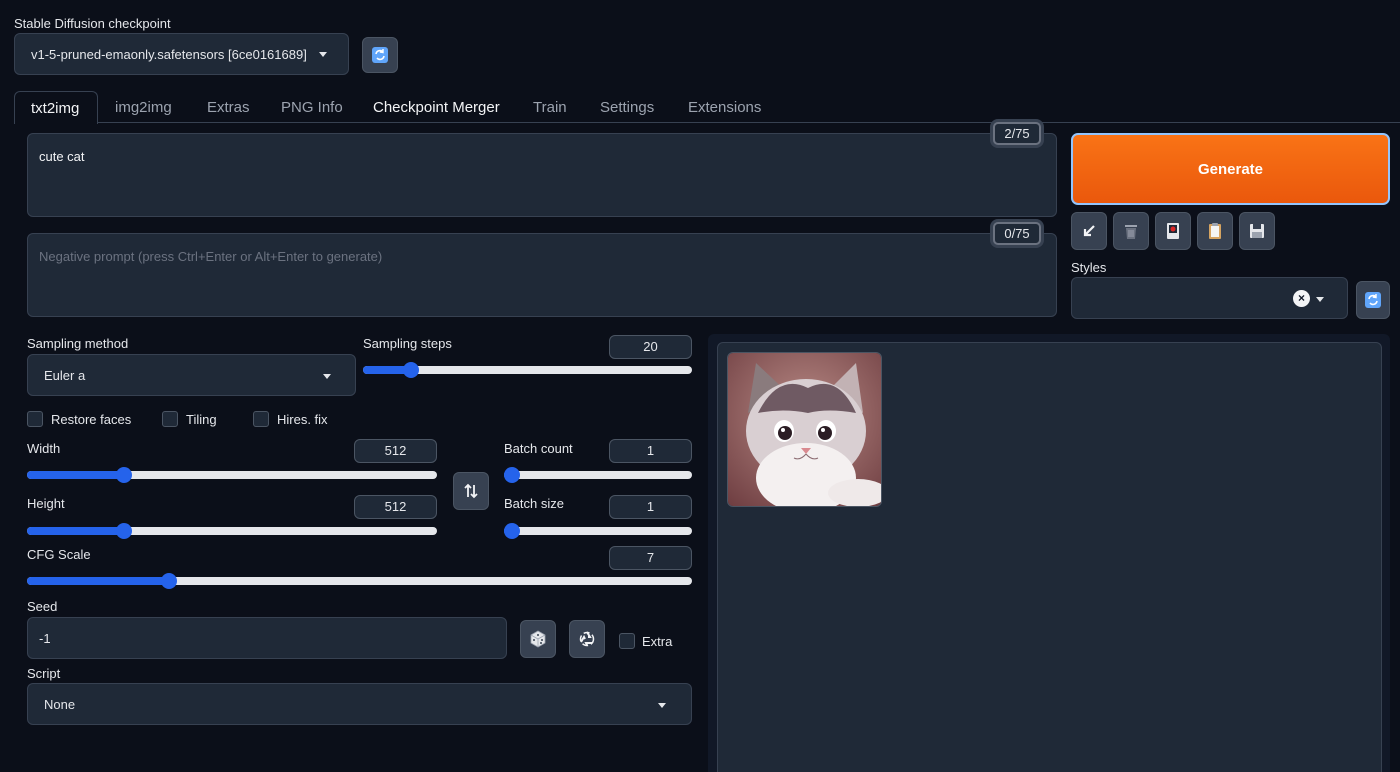 The width and height of the screenshot is (1400, 772). I want to click on checkpoint-label: Stable Diffusion checkpoint, so click(92, 23).